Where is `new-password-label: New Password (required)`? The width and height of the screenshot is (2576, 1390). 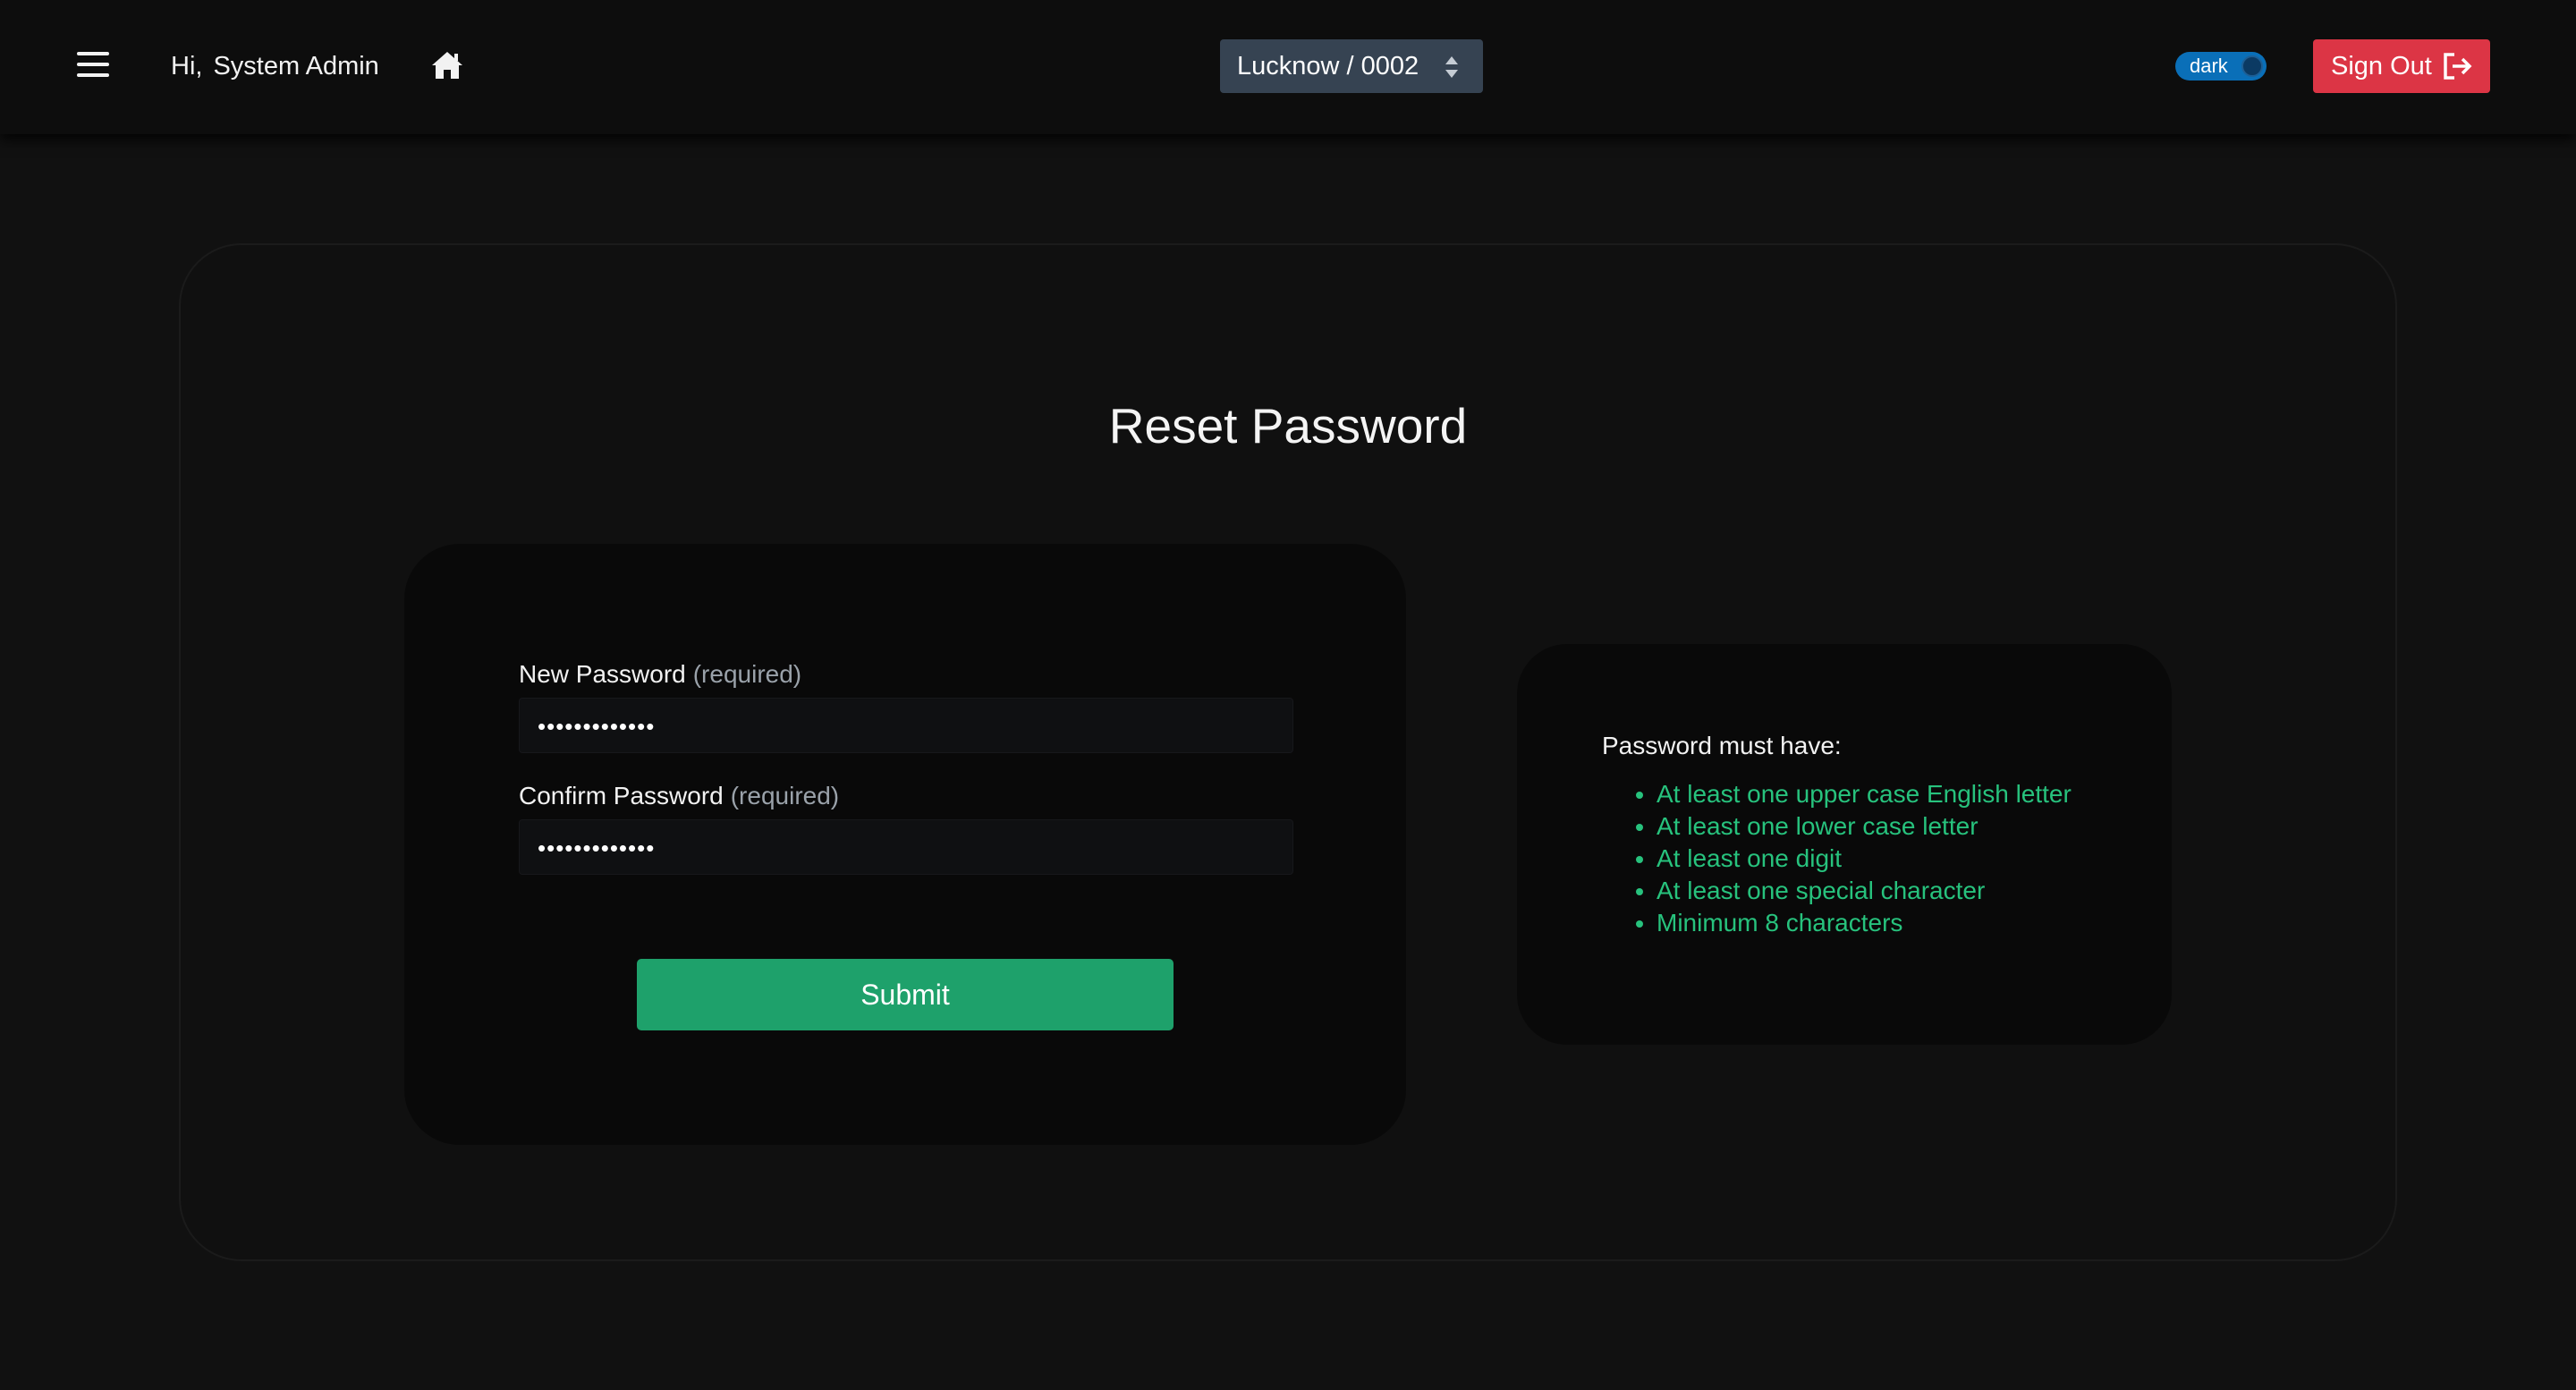
new-password-label: New Password (required) is located at coordinates (660, 674).